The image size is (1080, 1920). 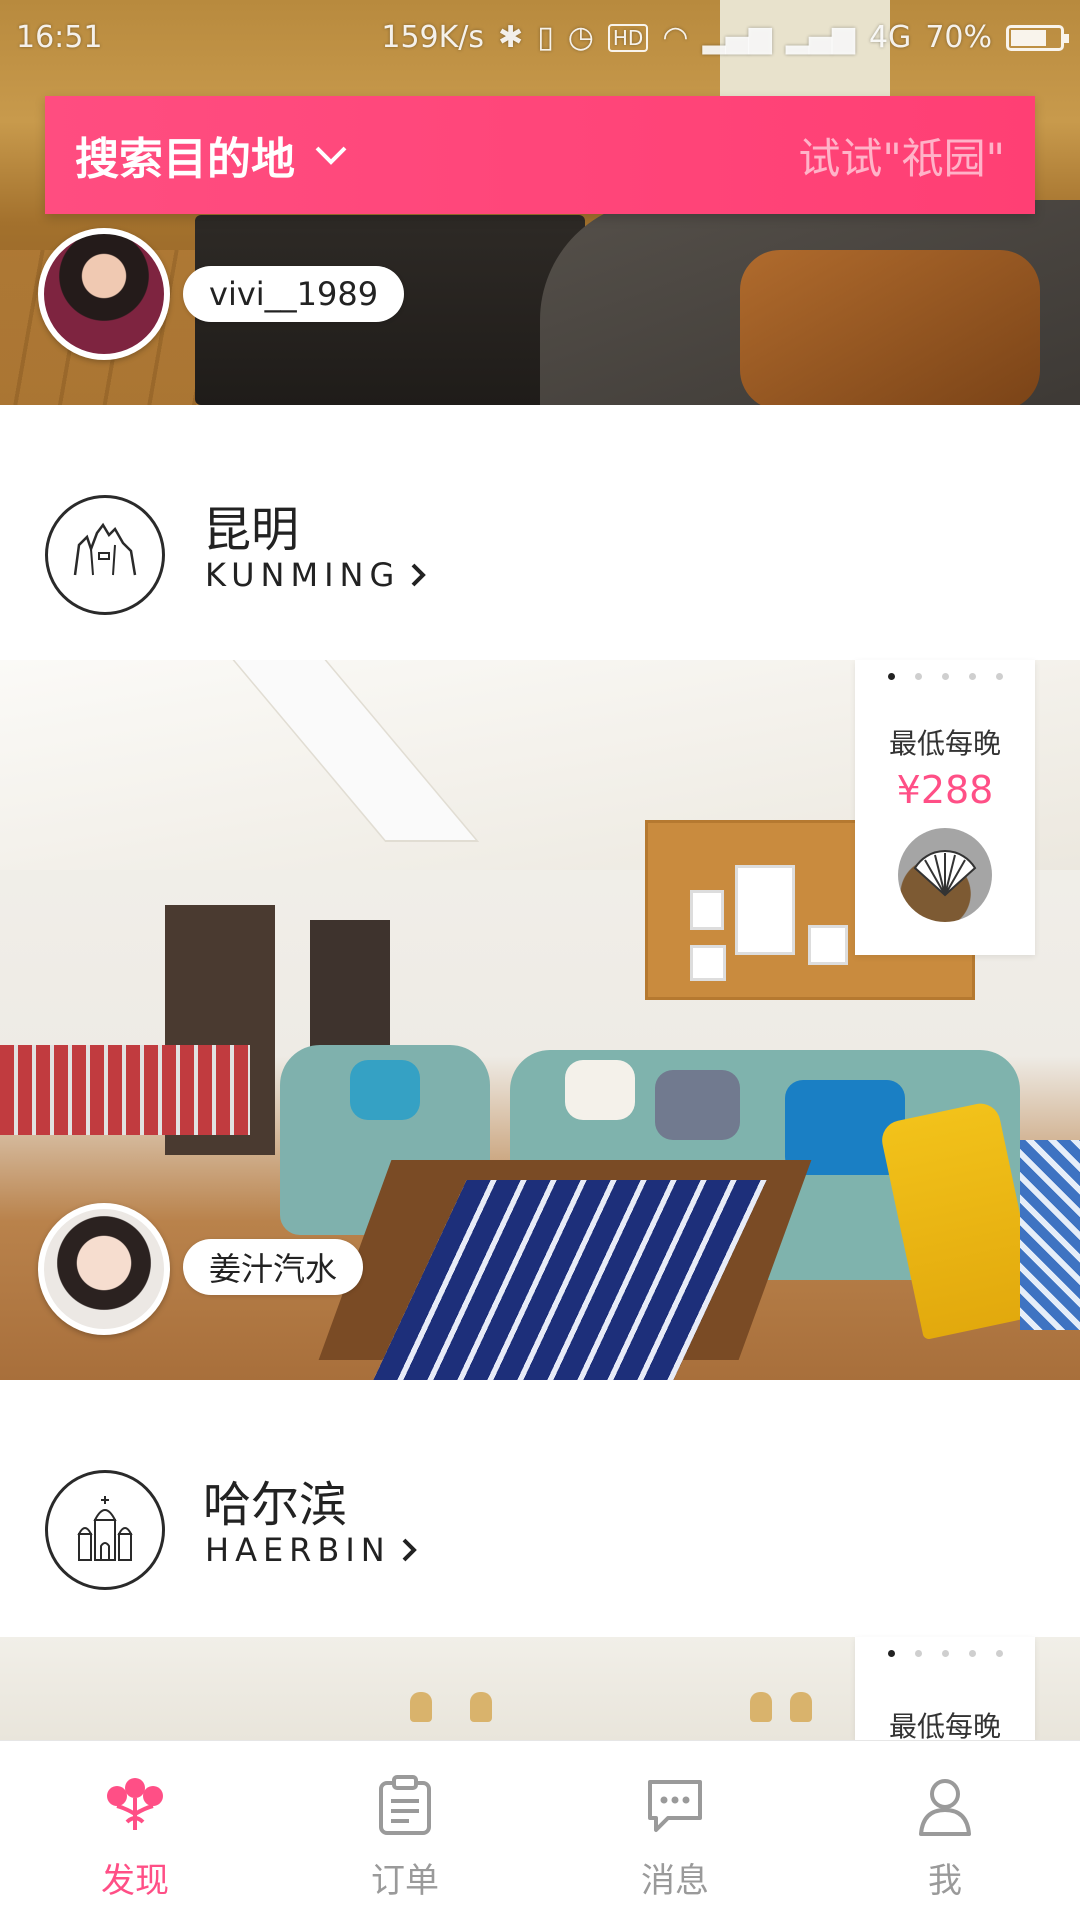 I want to click on net-speed: 159K/s, so click(x=433, y=37).